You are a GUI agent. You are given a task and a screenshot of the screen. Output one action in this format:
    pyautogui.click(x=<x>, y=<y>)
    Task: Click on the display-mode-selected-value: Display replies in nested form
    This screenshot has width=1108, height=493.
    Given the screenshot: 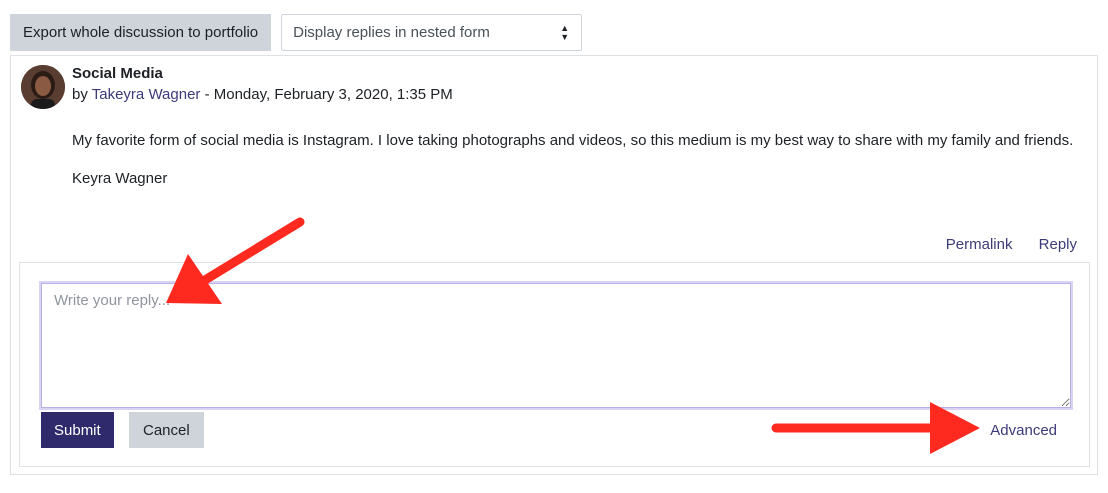 What is the action you would take?
    pyautogui.click(x=391, y=32)
    